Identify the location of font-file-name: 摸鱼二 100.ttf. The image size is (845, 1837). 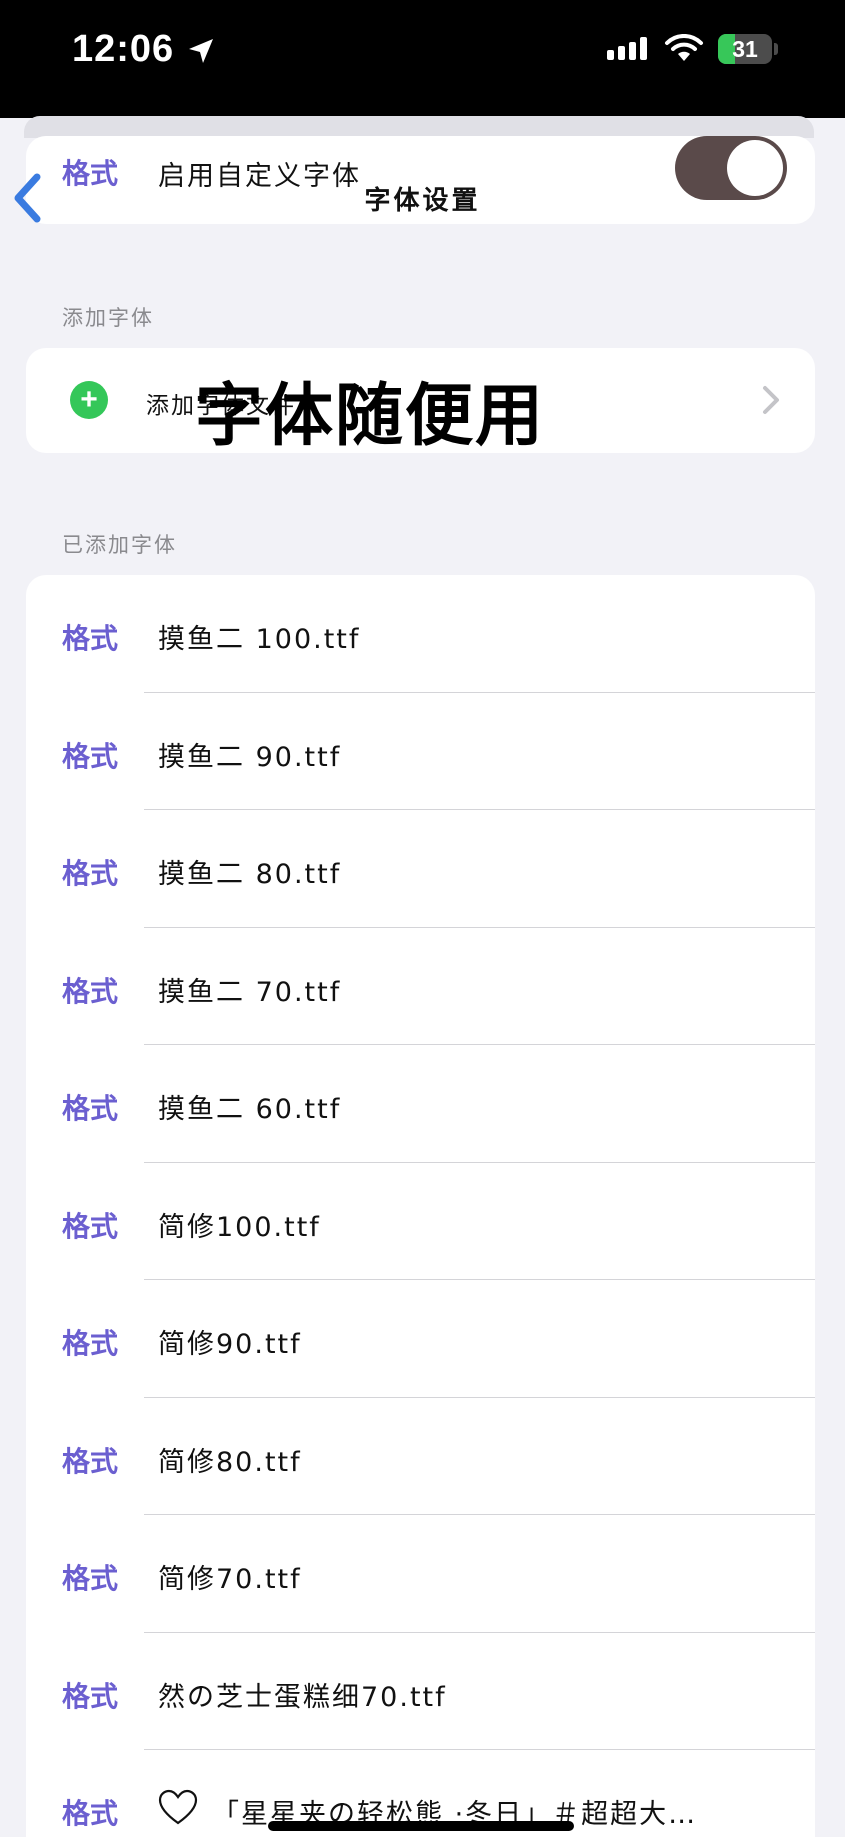
(259, 639).